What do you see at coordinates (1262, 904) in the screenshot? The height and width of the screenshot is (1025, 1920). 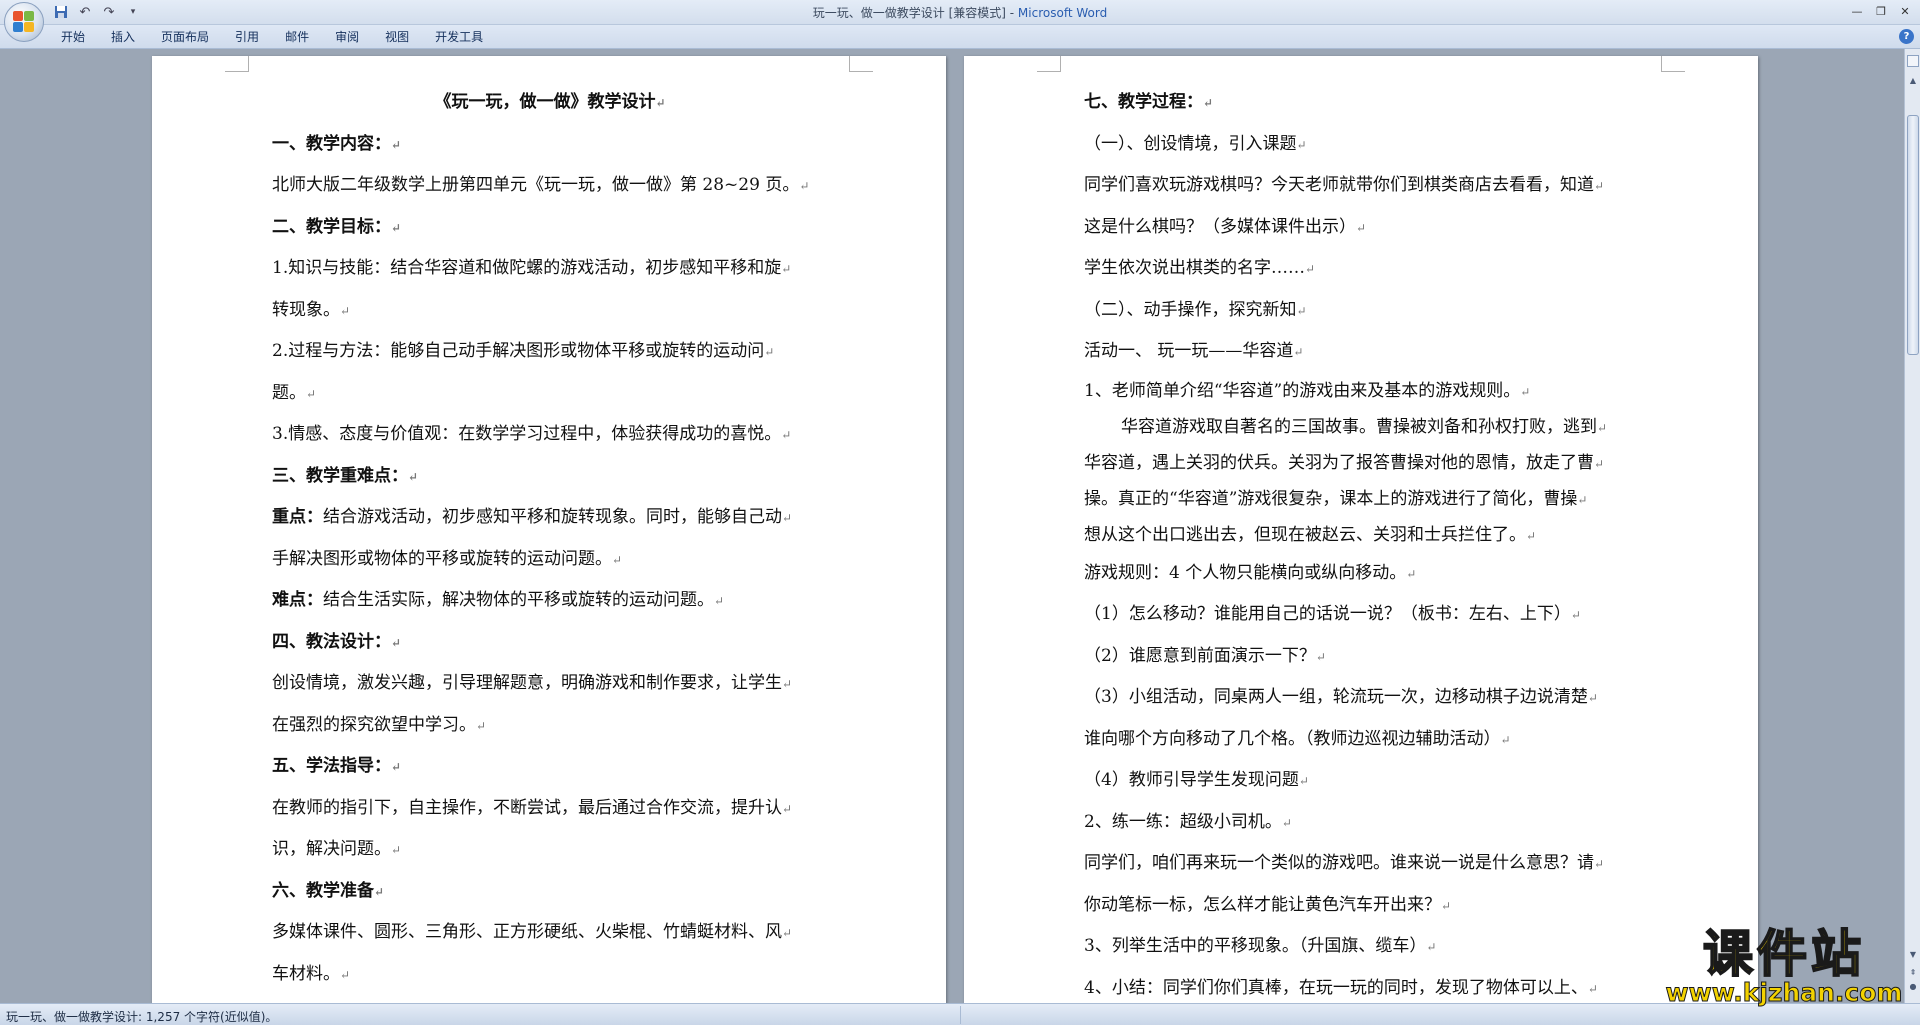 I see `paragraph-text: 你动笔标一标，怎么样才能让黄色汽车开出来？` at bounding box center [1262, 904].